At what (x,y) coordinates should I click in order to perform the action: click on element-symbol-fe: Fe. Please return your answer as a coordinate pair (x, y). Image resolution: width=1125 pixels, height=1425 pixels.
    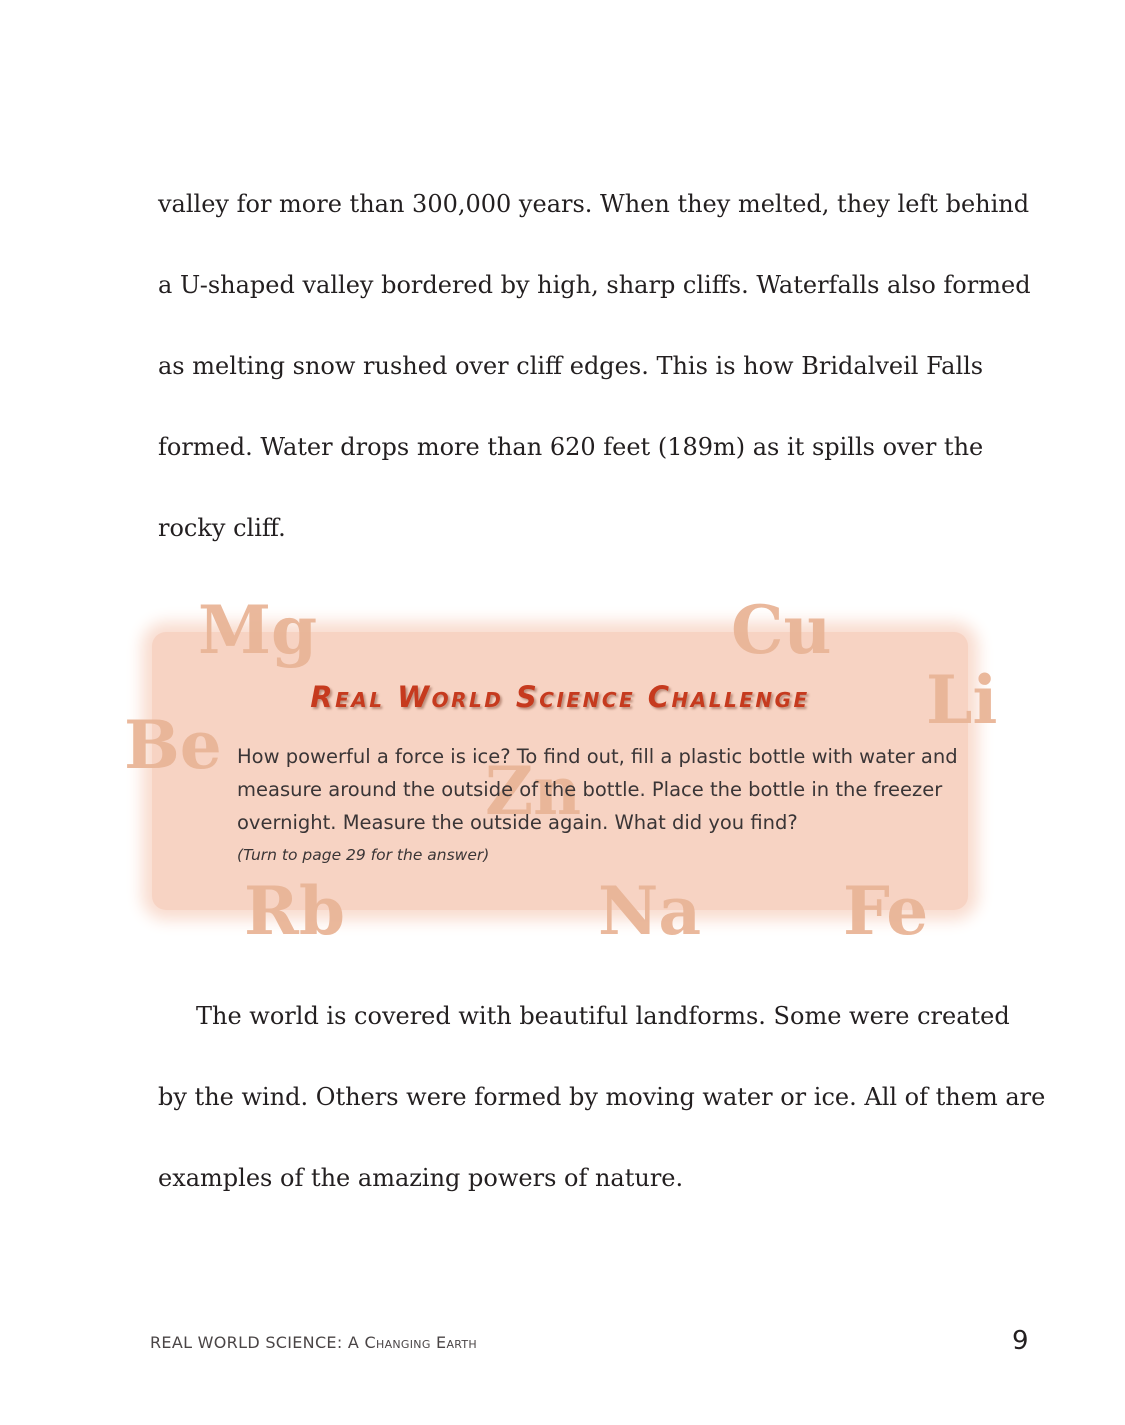
    Looking at the image, I should click on (886, 911).